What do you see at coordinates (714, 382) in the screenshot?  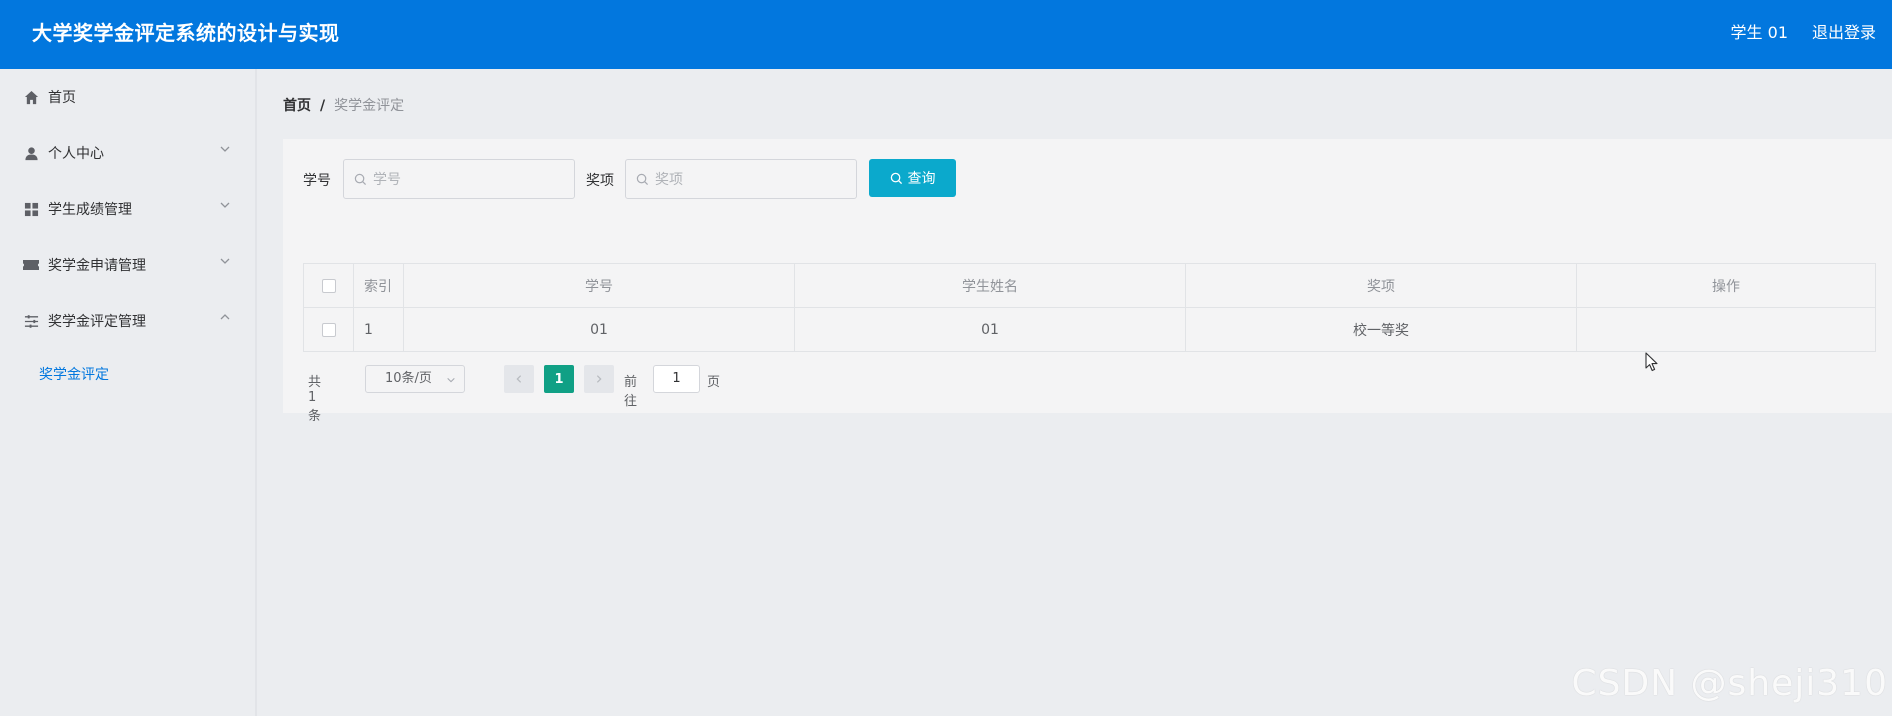 I see `page-unit-label: 页` at bounding box center [714, 382].